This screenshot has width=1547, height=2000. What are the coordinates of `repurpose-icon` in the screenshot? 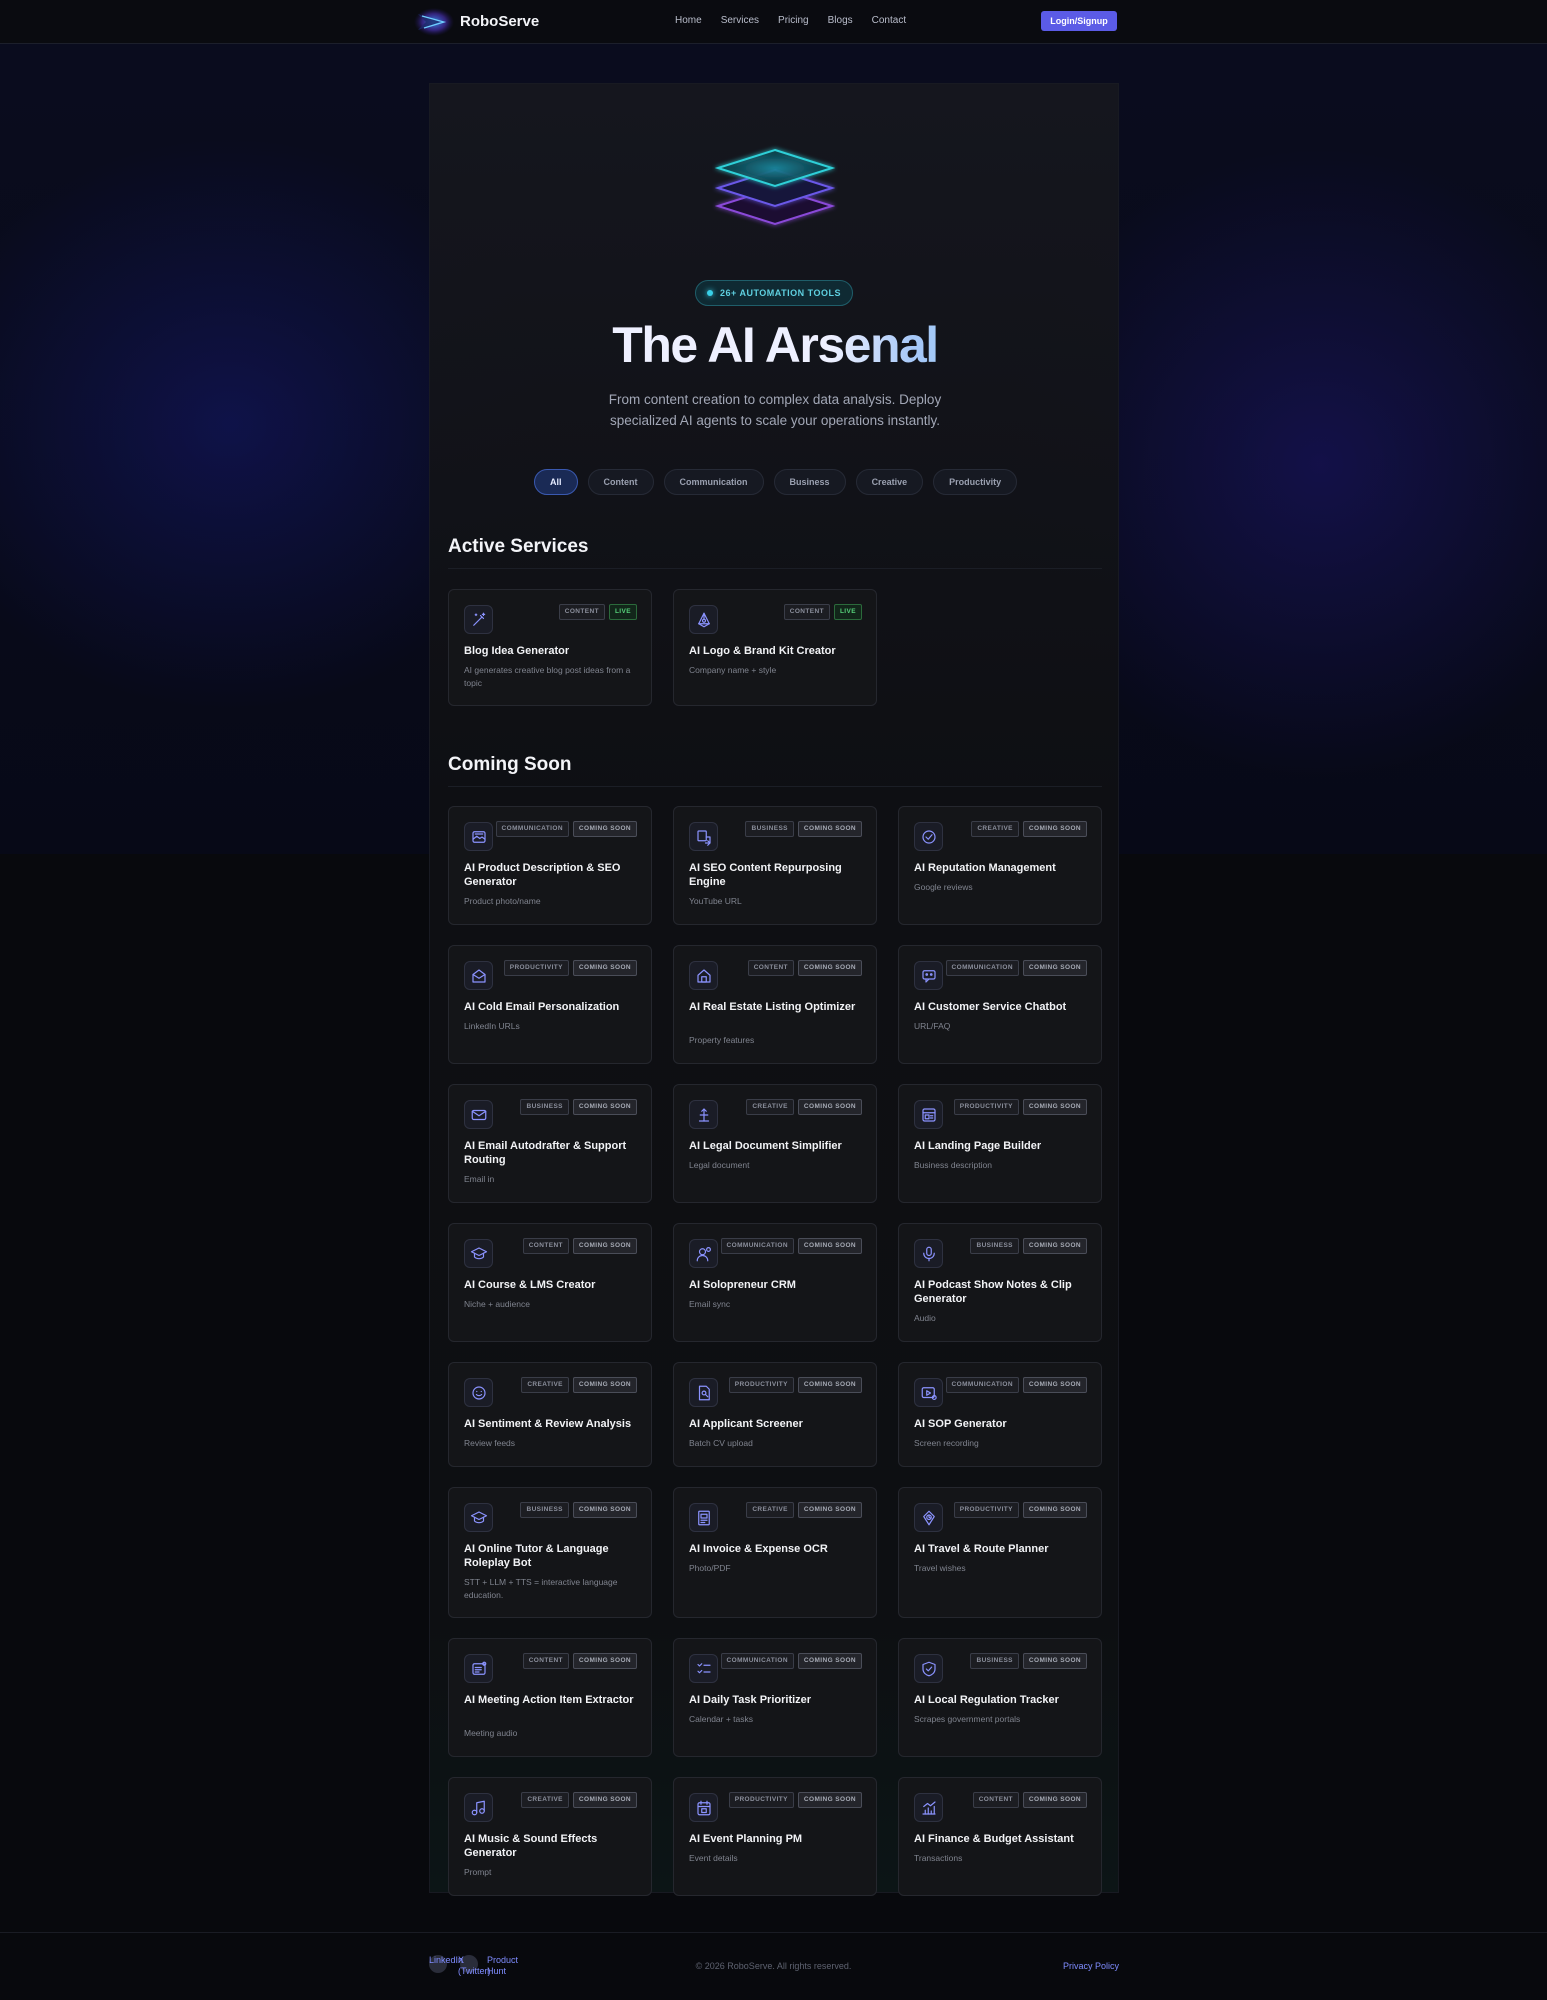 It's located at (703, 836).